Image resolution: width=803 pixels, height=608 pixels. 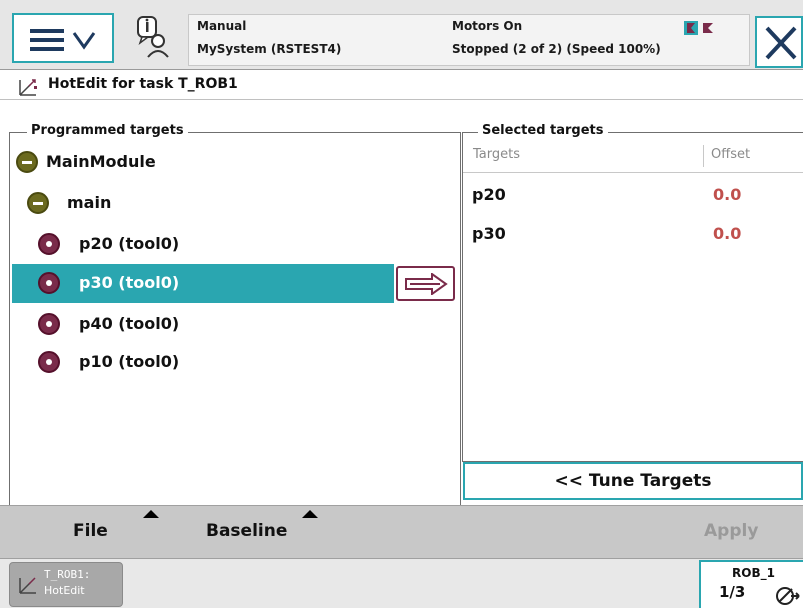 What do you see at coordinates (225, 204) in the screenshot?
I see `tree-node-routine: main` at bounding box center [225, 204].